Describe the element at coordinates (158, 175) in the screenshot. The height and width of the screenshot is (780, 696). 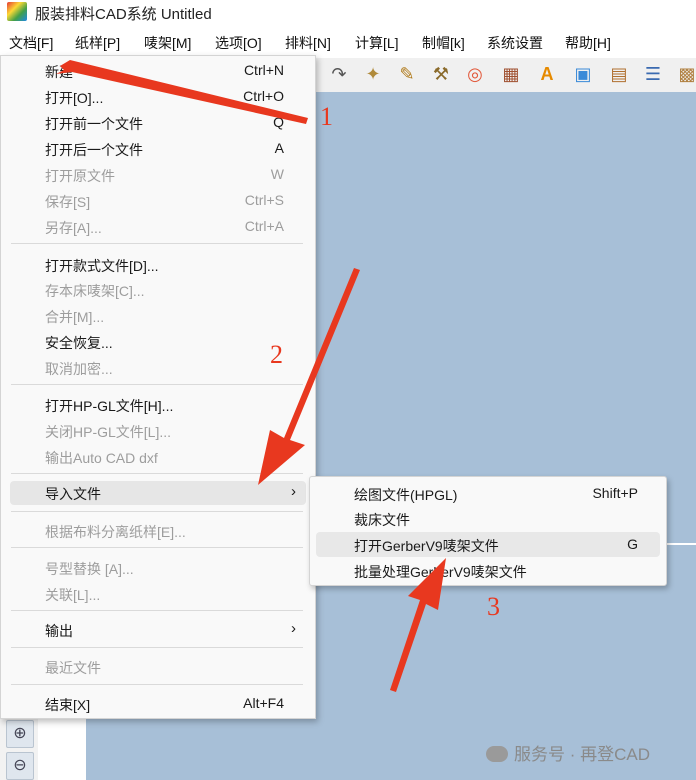
I see `menu-item-open-original: 打开原文件 W` at that location.